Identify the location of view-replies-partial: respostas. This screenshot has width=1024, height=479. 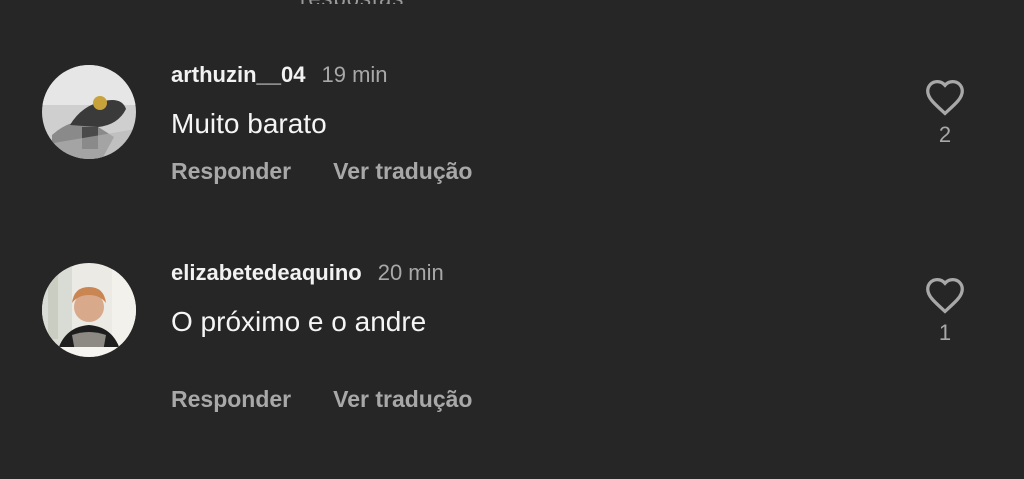
(385, 2).